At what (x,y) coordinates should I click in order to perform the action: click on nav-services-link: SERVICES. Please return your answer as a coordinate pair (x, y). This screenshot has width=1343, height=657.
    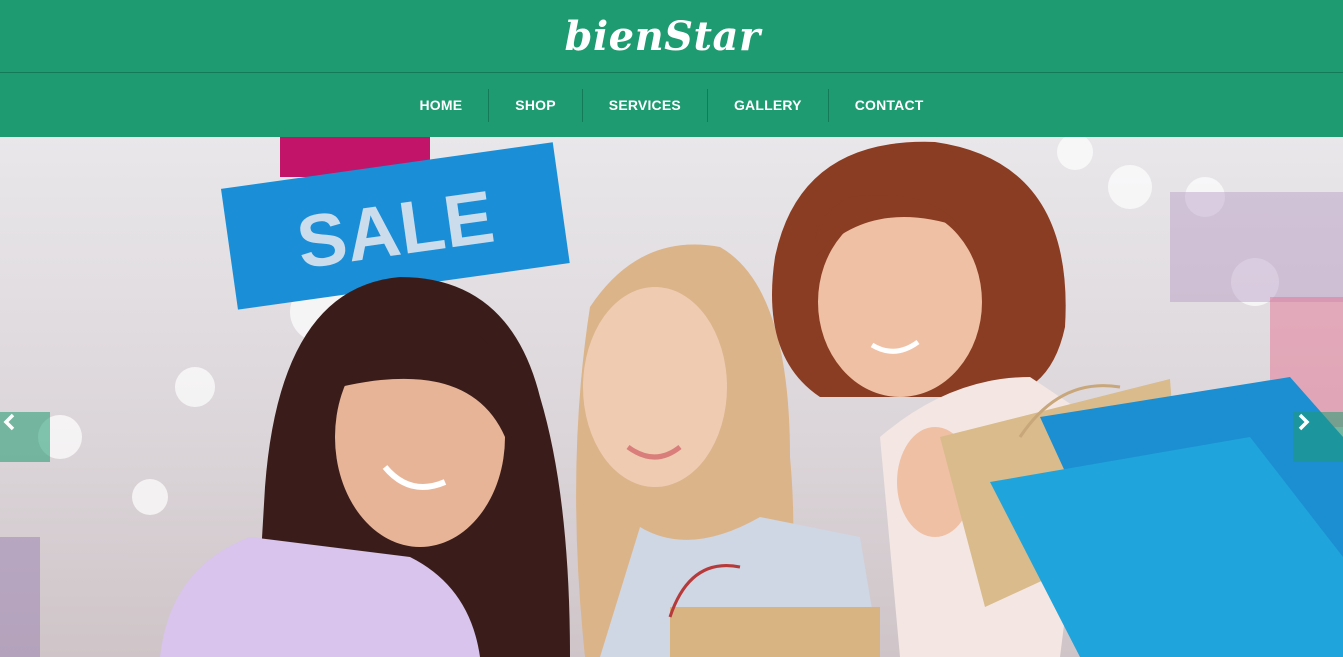
    Looking at the image, I should click on (645, 105).